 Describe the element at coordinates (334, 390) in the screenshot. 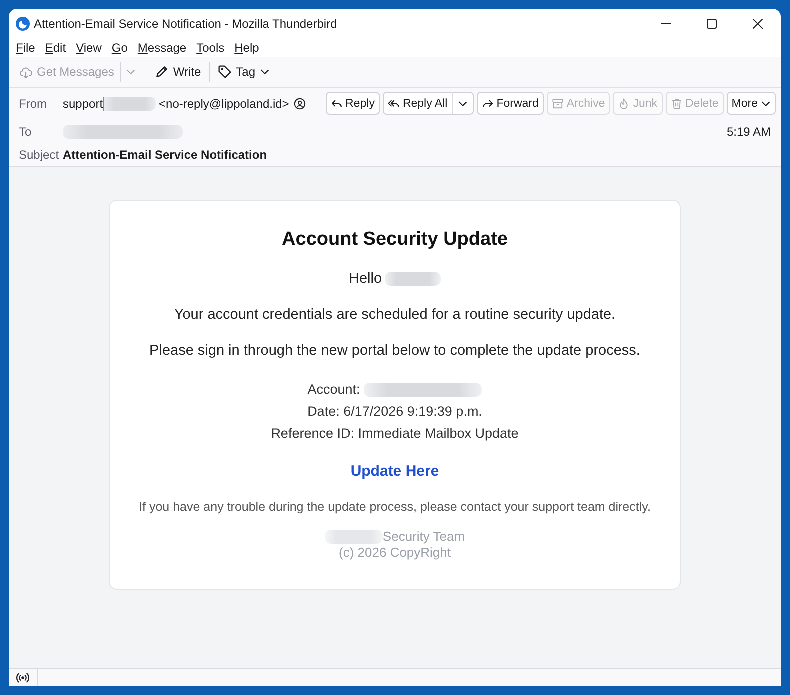

I see `detail-text: Account:` at that location.